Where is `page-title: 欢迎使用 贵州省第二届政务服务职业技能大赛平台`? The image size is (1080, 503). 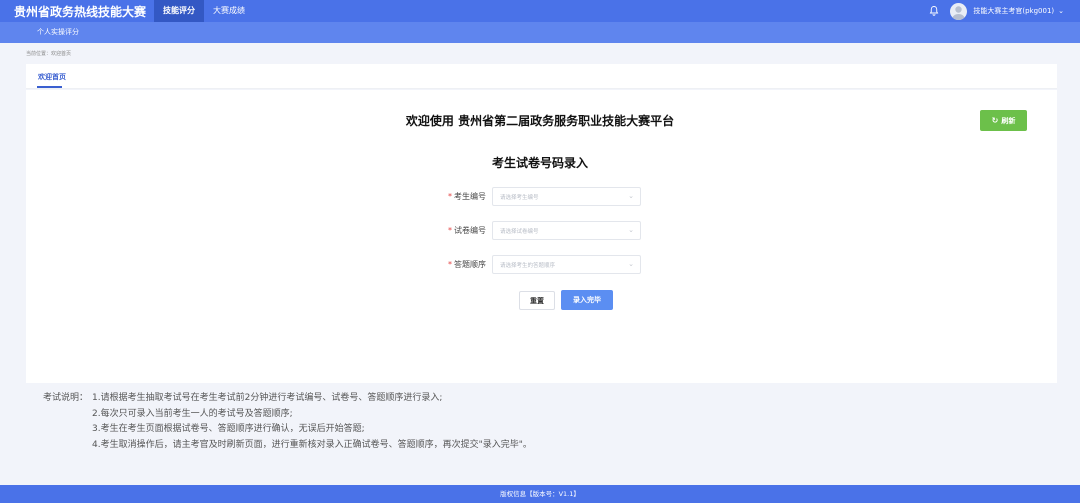 page-title: 欢迎使用 贵州省第二届政务服务职业技能大赛平台 is located at coordinates (540, 121).